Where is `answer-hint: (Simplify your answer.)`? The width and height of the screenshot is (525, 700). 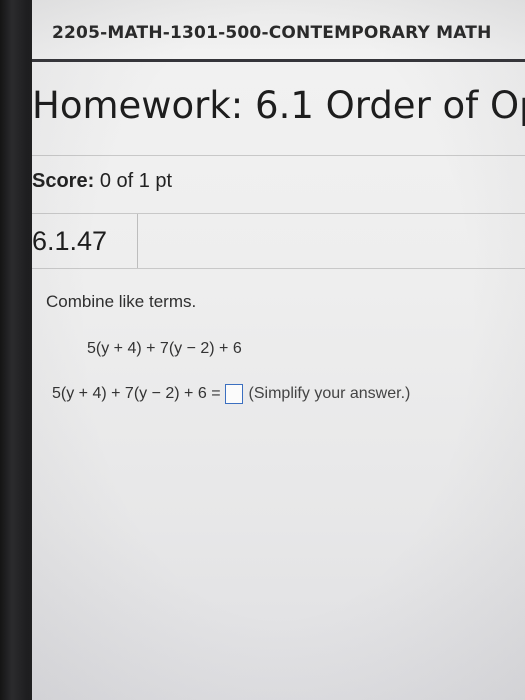
answer-hint: (Simplify your answer.) is located at coordinates (329, 393).